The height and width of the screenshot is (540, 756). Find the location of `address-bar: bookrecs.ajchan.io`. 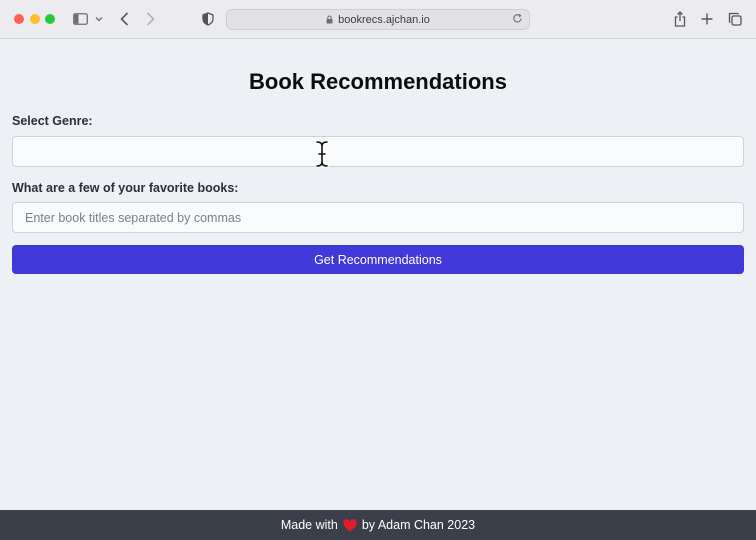

address-bar: bookrecs.ajchan.io is located at coordinates (378, 19).